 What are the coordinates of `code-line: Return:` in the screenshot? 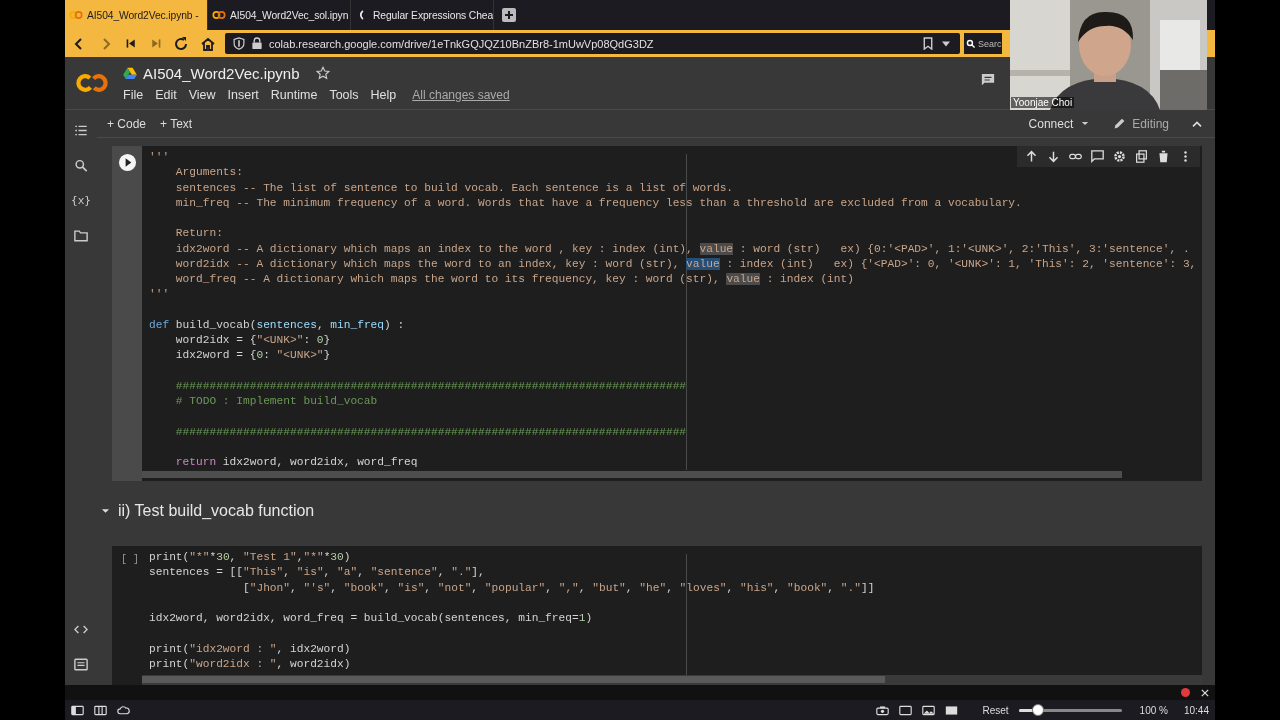 It's located at (198, 234).